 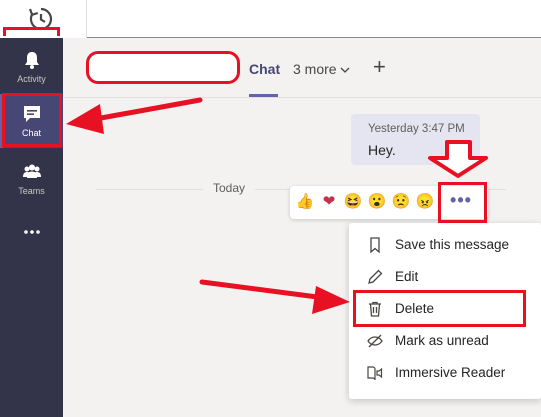 I want to click on app-rail: Activity Chat Teams, so click(x=31, y=227).